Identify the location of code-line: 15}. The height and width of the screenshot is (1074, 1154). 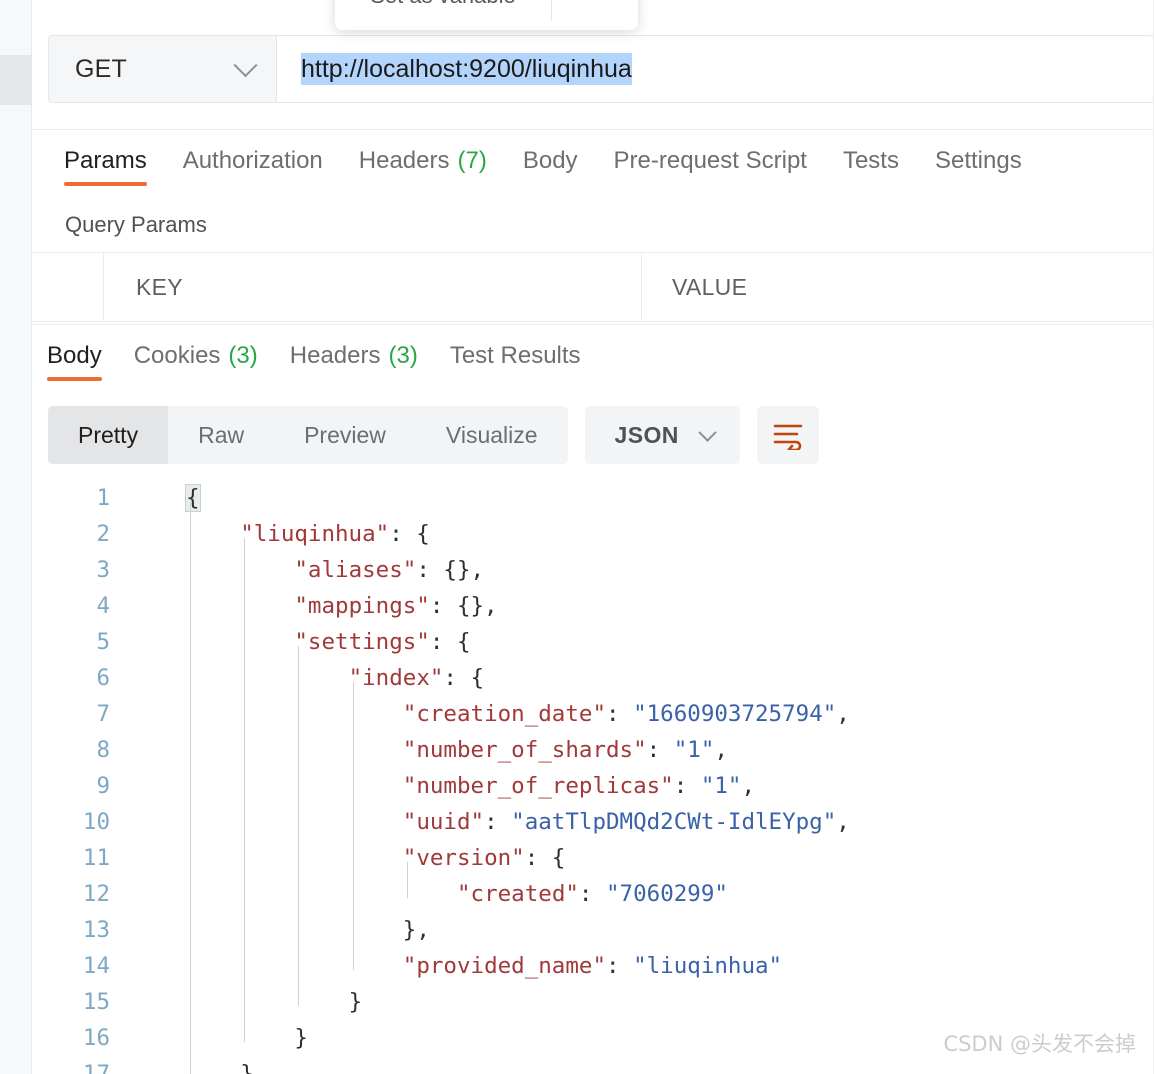
(593, 1002).